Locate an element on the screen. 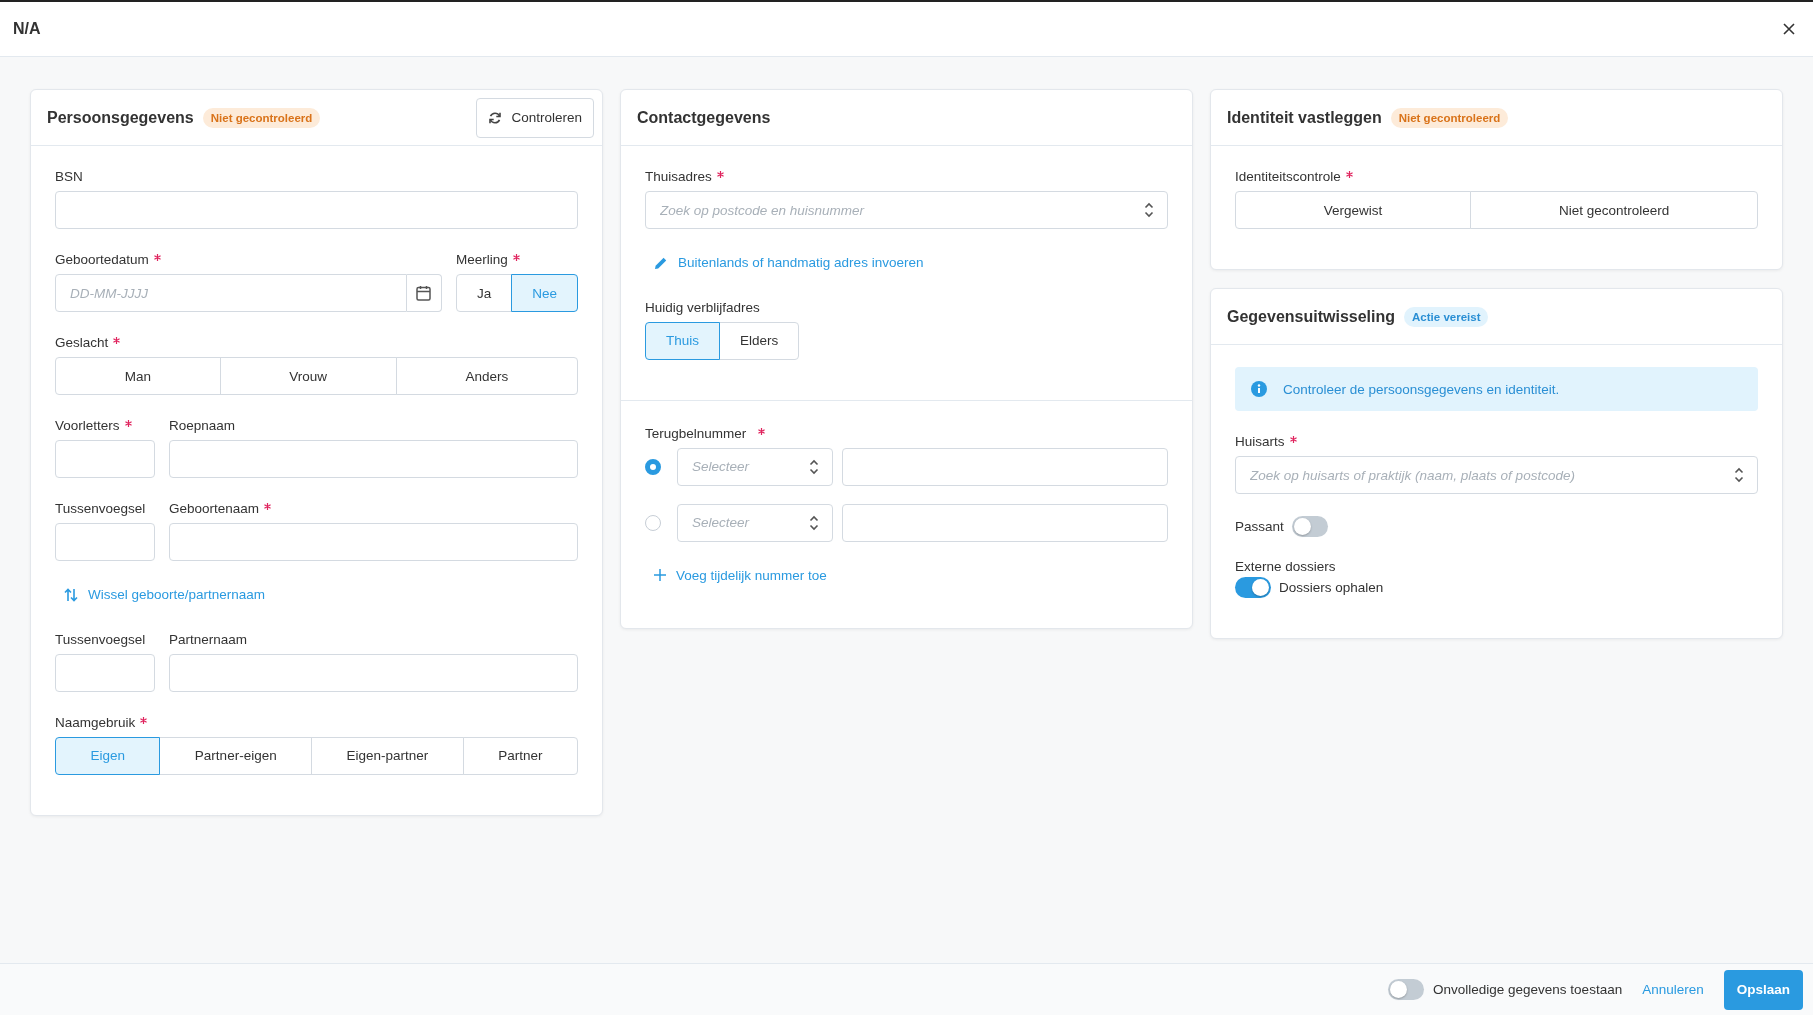 This screenshot has width=1813, height=1015. calendar-button is located at coordinates (424, 293).